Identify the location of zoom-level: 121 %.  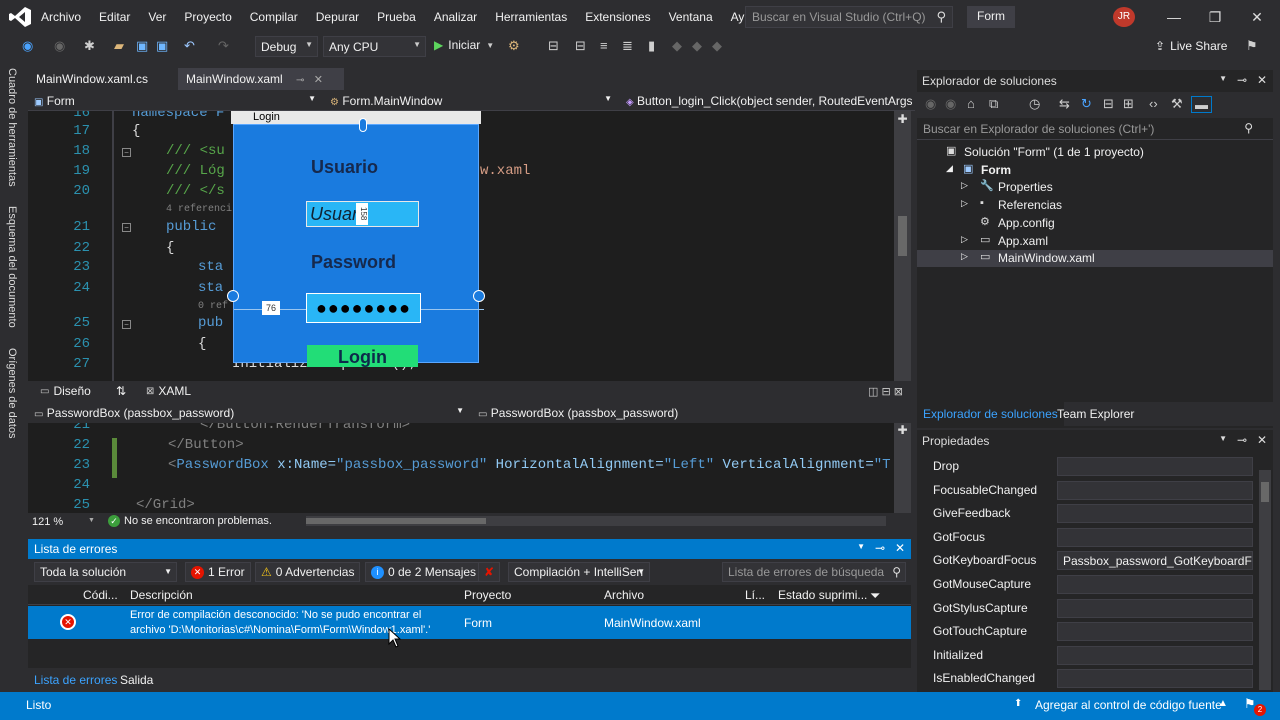
(47, 522).